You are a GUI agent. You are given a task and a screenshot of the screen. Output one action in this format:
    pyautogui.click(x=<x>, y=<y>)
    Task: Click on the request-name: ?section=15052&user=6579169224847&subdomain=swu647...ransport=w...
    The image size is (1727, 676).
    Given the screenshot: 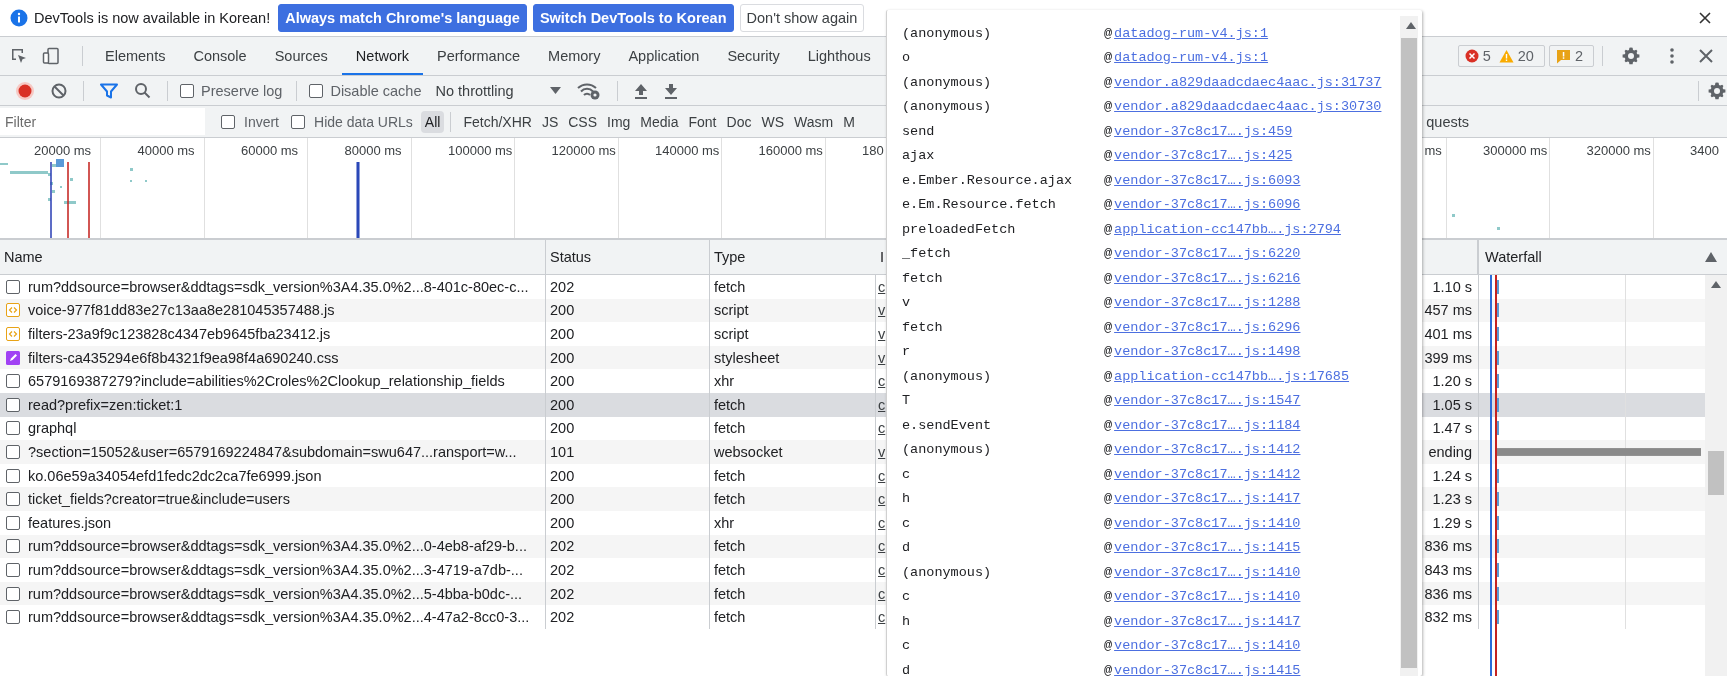 What is the action you would take?
    pyautogui.click(x=272, y=451)
    